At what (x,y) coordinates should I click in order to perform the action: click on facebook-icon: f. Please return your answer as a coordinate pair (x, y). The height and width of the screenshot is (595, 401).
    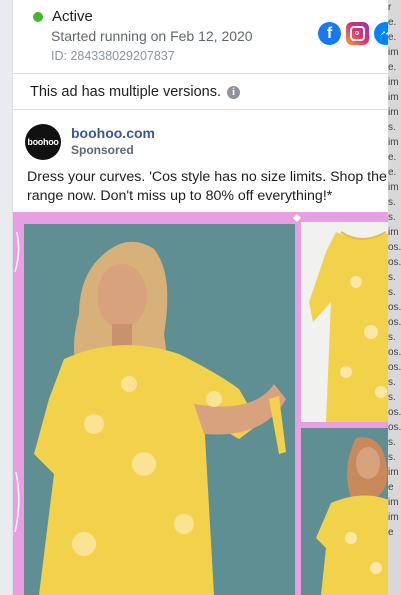
    Looking at the image, I should click on (329, 33).